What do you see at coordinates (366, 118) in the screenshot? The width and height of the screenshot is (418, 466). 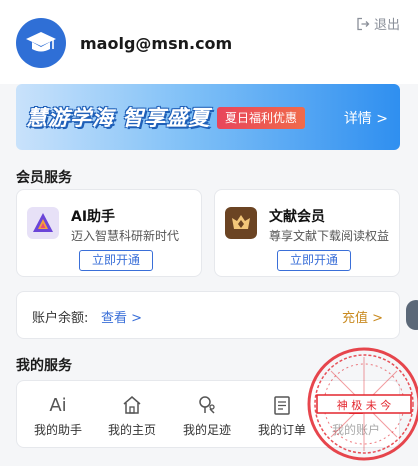 I see `banner-details-link: 详情 >` at bounding box center [366, 118].